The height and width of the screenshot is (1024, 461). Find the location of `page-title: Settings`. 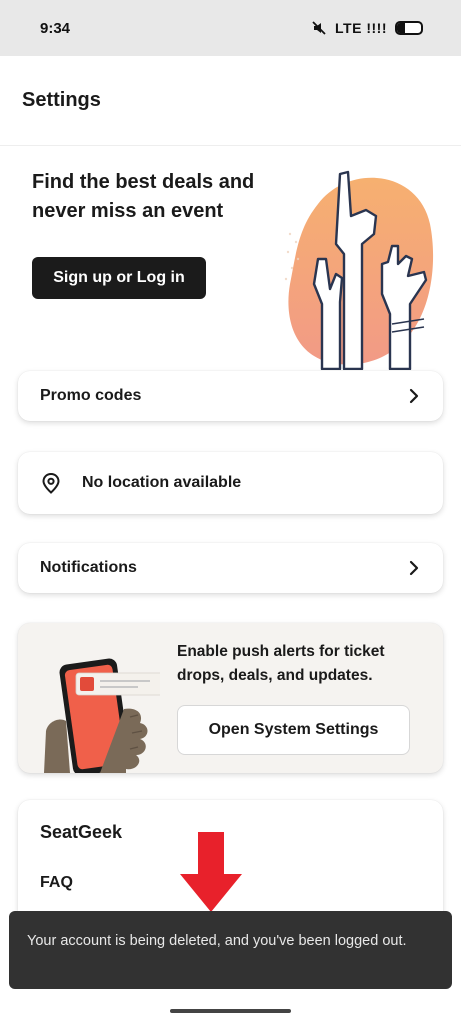

page-title: Settings is located at coordinates (61, 100).